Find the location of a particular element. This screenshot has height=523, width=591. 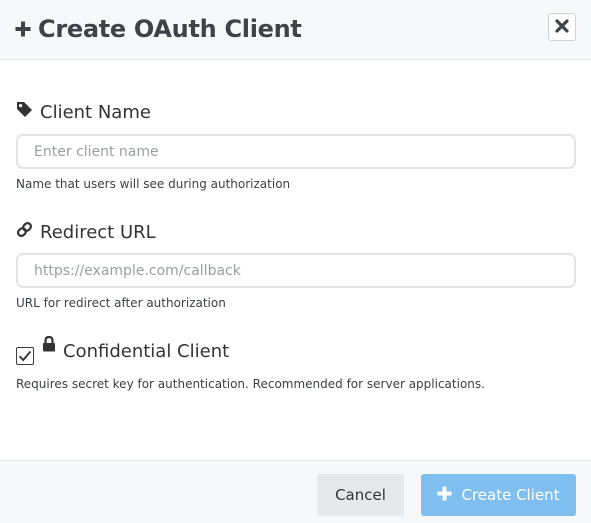

client-name-input is located at coordinates (296, 151).